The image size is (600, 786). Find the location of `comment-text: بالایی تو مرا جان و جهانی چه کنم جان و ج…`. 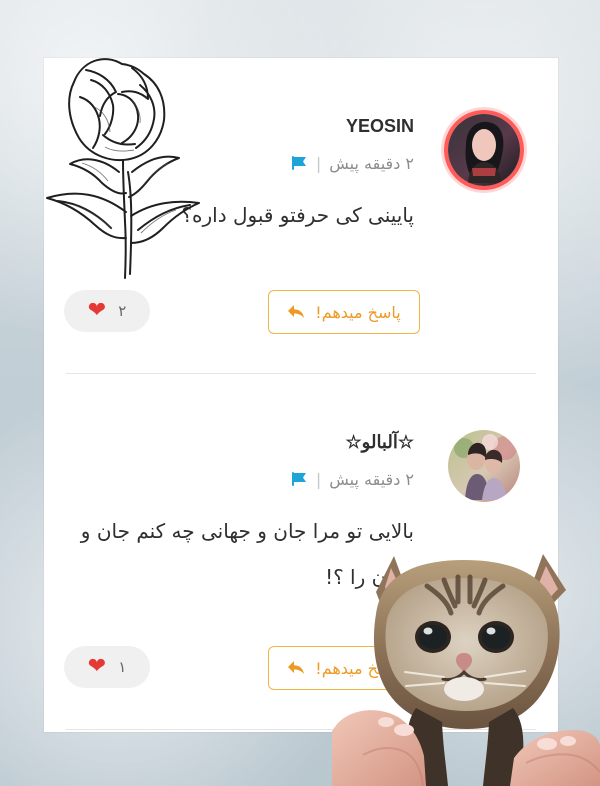

comment-text: بالایی تو مرا جان و جهانی چه کنم جان و ج… is located at coordinates (247, 554).